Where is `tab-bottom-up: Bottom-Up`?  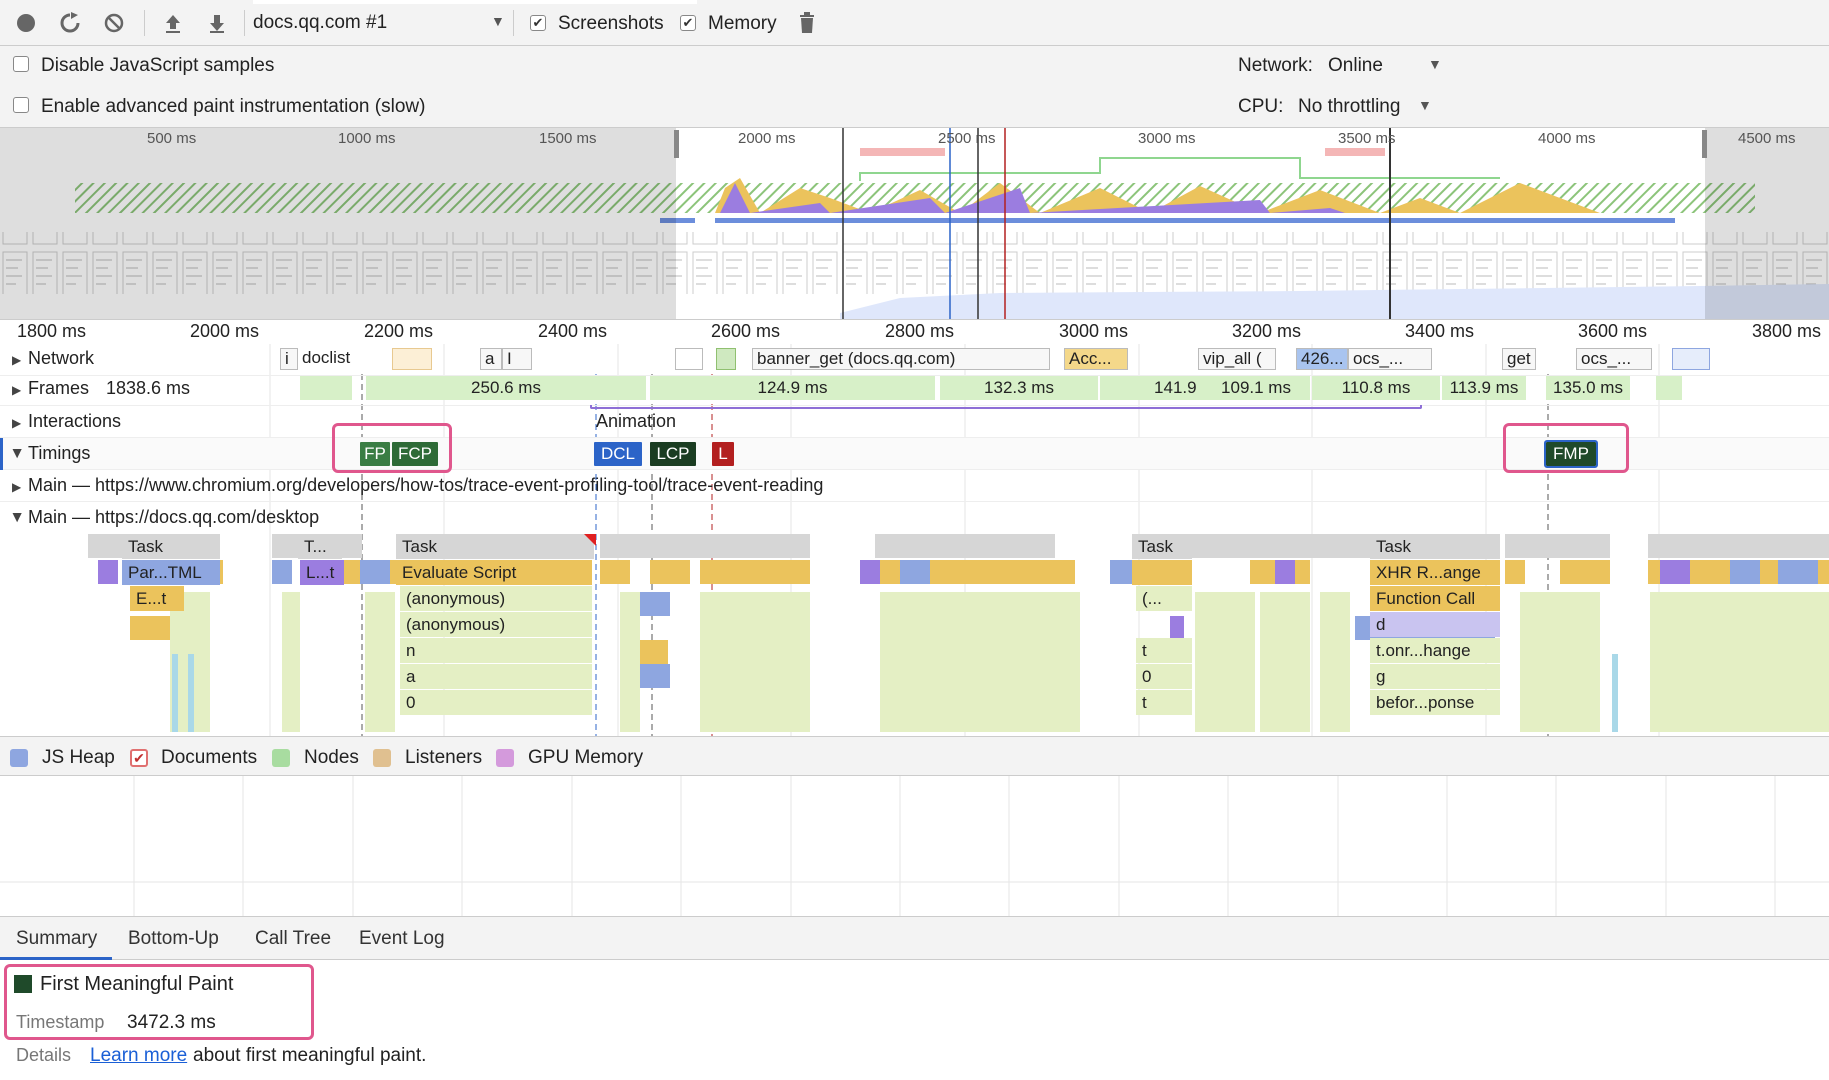
tab-bottom-up: Bottom-Up is located at coordinates (173, 939).